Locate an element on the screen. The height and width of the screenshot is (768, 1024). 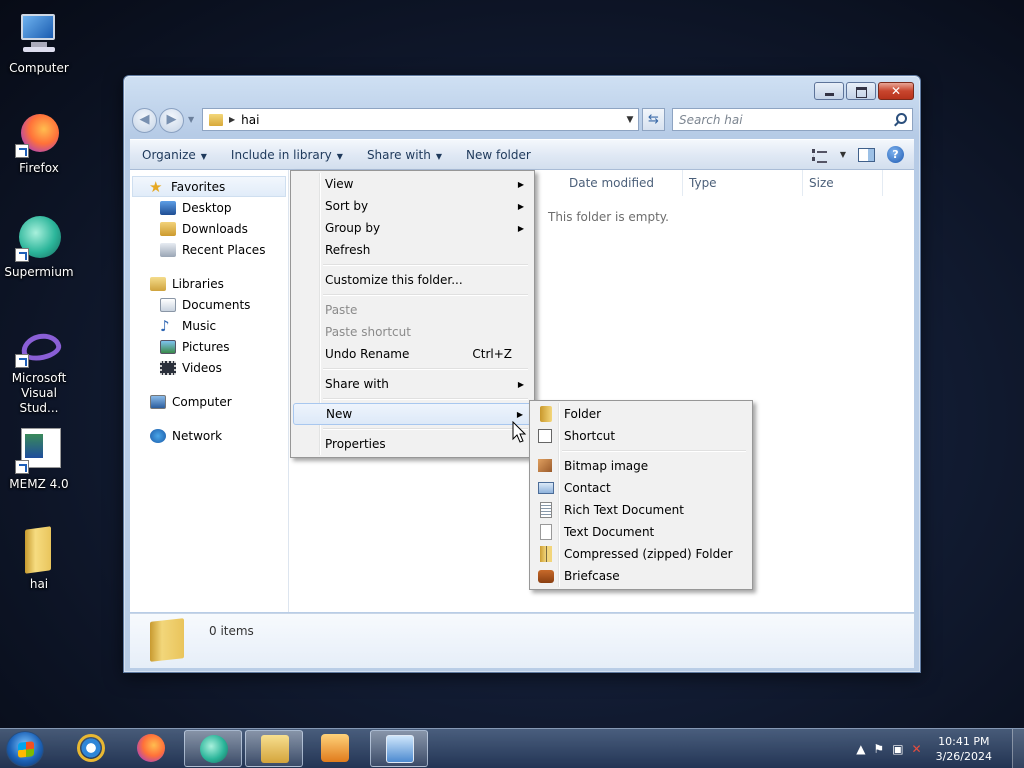
menu-item-view: View ▶ is located at coordinates (412, 184).